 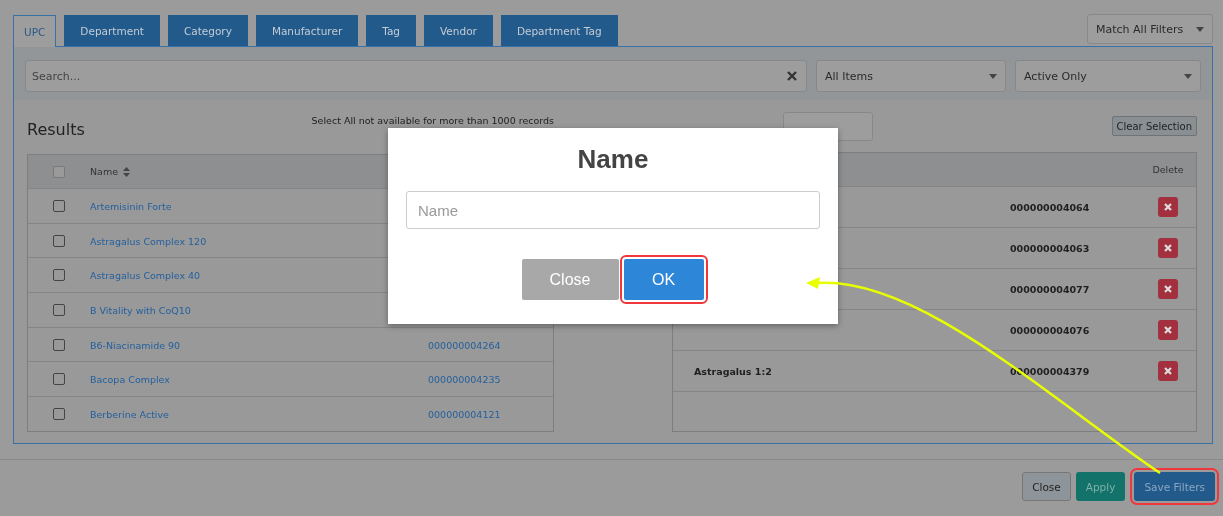 I want to click on product-link: Astragalus Complex 120, so click(x=148, y=241).